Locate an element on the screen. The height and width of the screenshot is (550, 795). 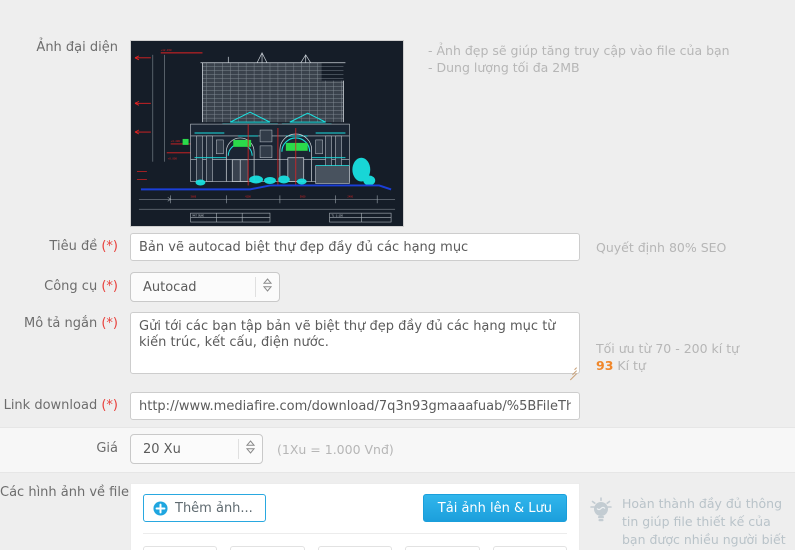
svg-text: +0.000 is located at coordinates (173, 159).